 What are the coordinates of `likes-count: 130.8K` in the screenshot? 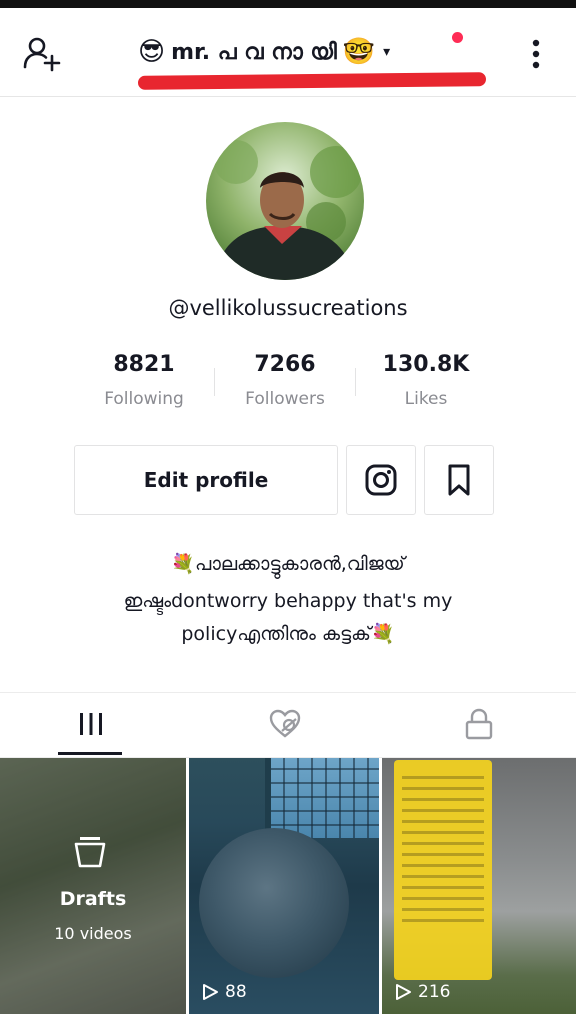 It's located at (426, 364).